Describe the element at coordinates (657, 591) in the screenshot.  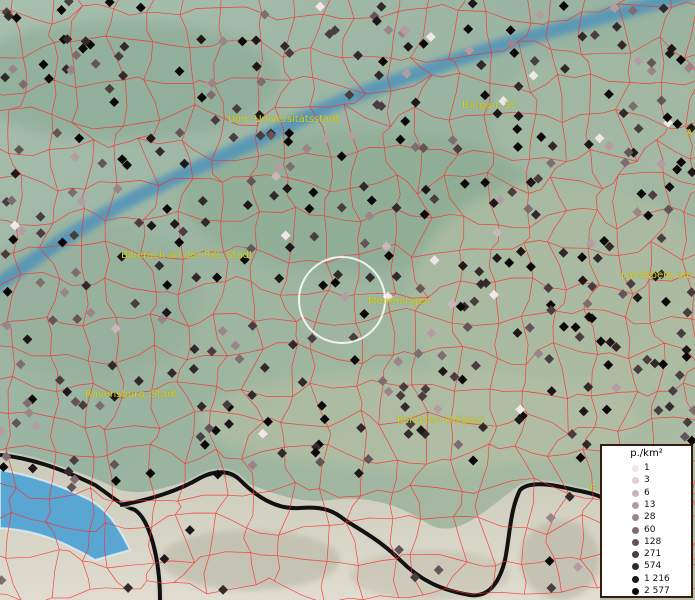
I see `legend-label: 2 577` at that location.